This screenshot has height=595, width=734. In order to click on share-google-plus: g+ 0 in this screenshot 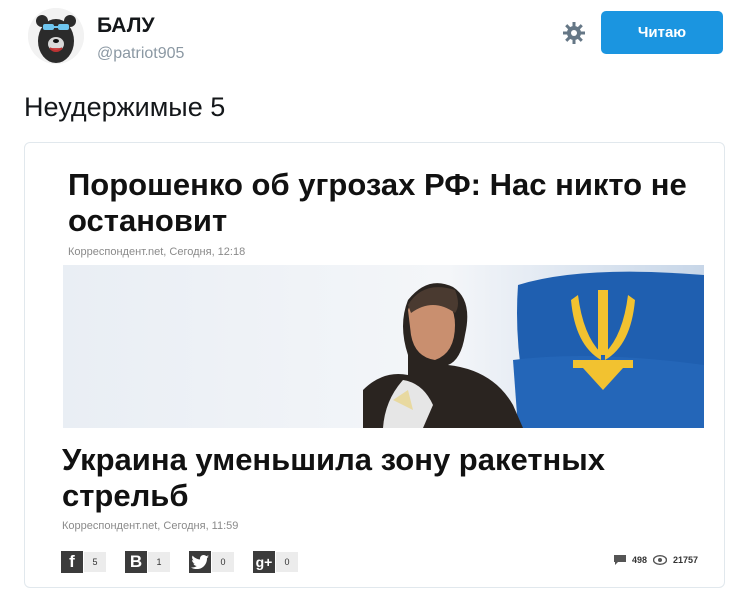, I will do `click(275, 562)`.